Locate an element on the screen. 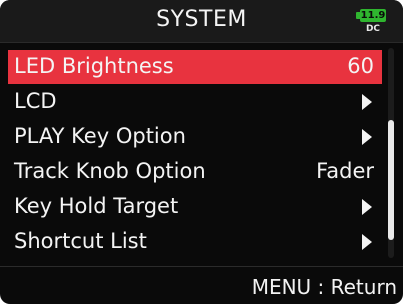 The height and width of the screenshot is (304, 403). menu-item-track-knob-option: Track Knob Option Fader is located at coordinates (195, 172).